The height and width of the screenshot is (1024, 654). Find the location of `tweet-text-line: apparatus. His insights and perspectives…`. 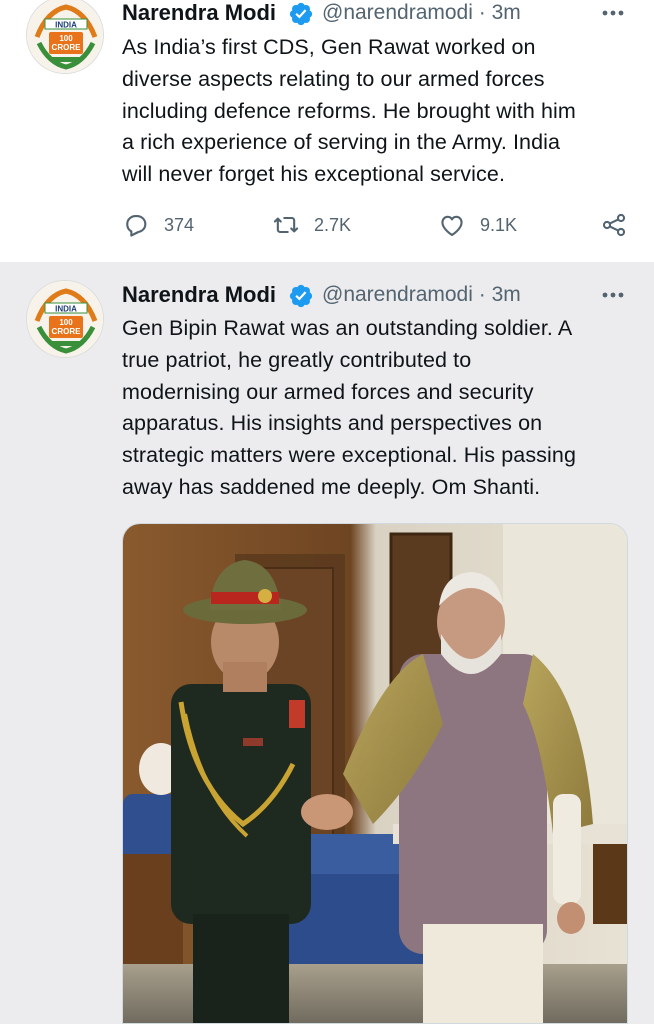

tweet-text-line: apparatus. His insights and perspectives… is located at coordinates (332, 423).